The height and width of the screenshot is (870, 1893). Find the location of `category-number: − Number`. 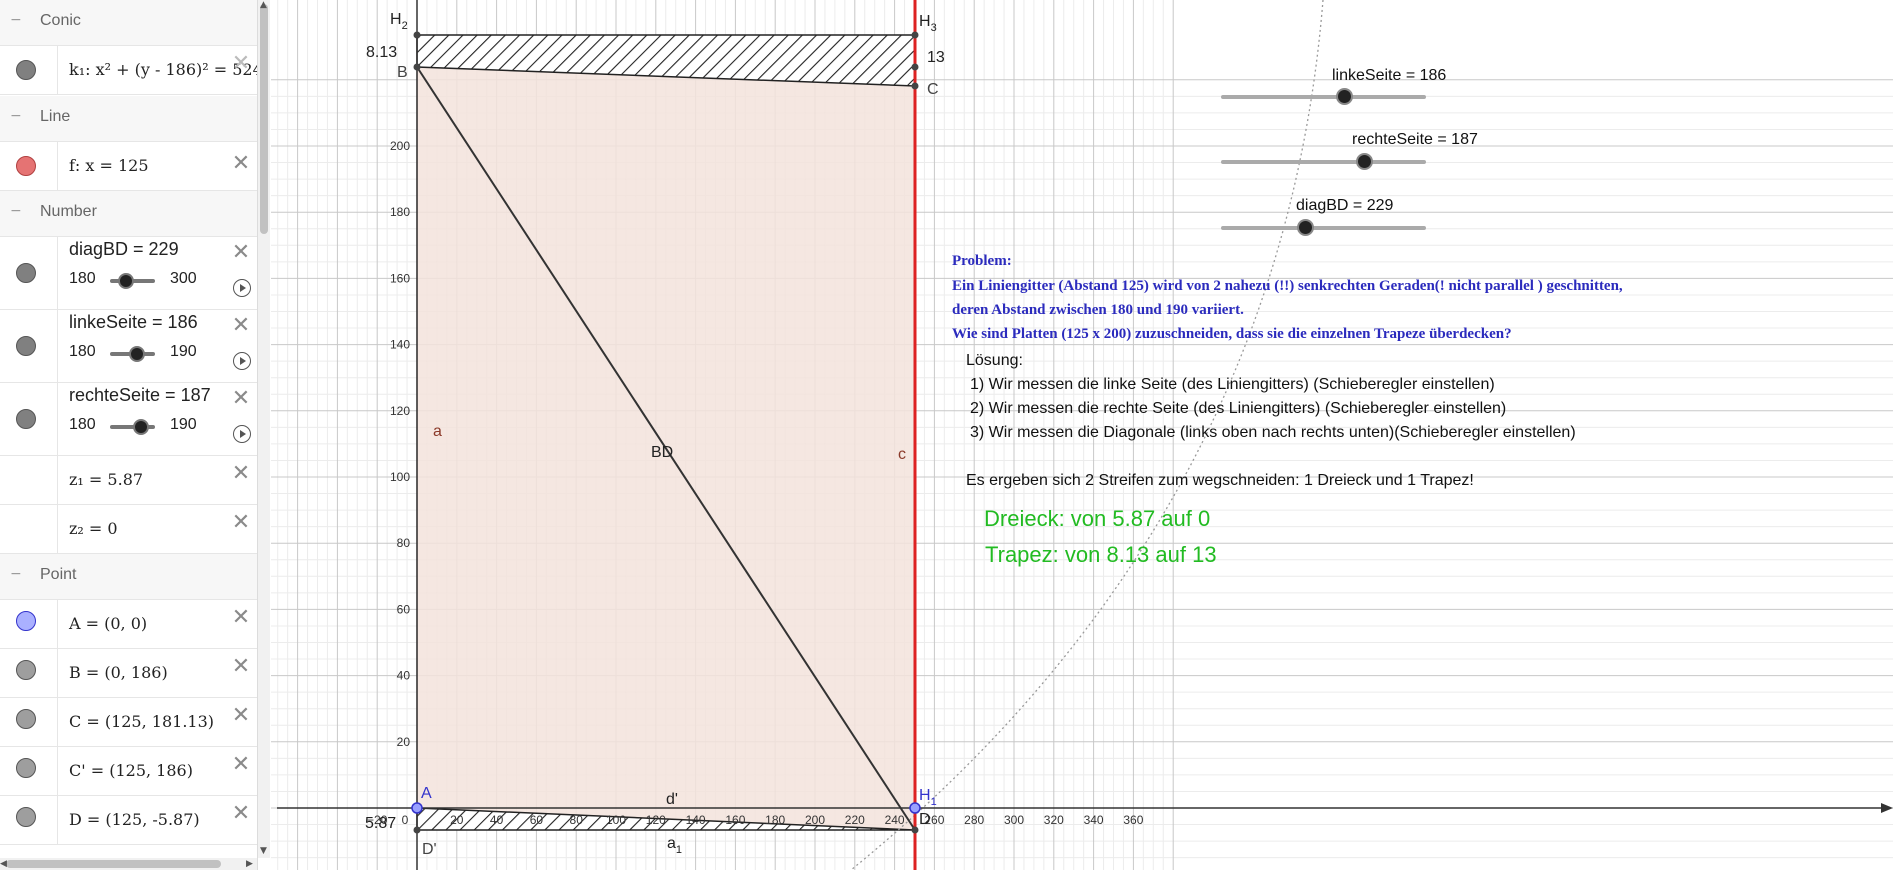

category-number: − Number is located at coordinates (128, 214).